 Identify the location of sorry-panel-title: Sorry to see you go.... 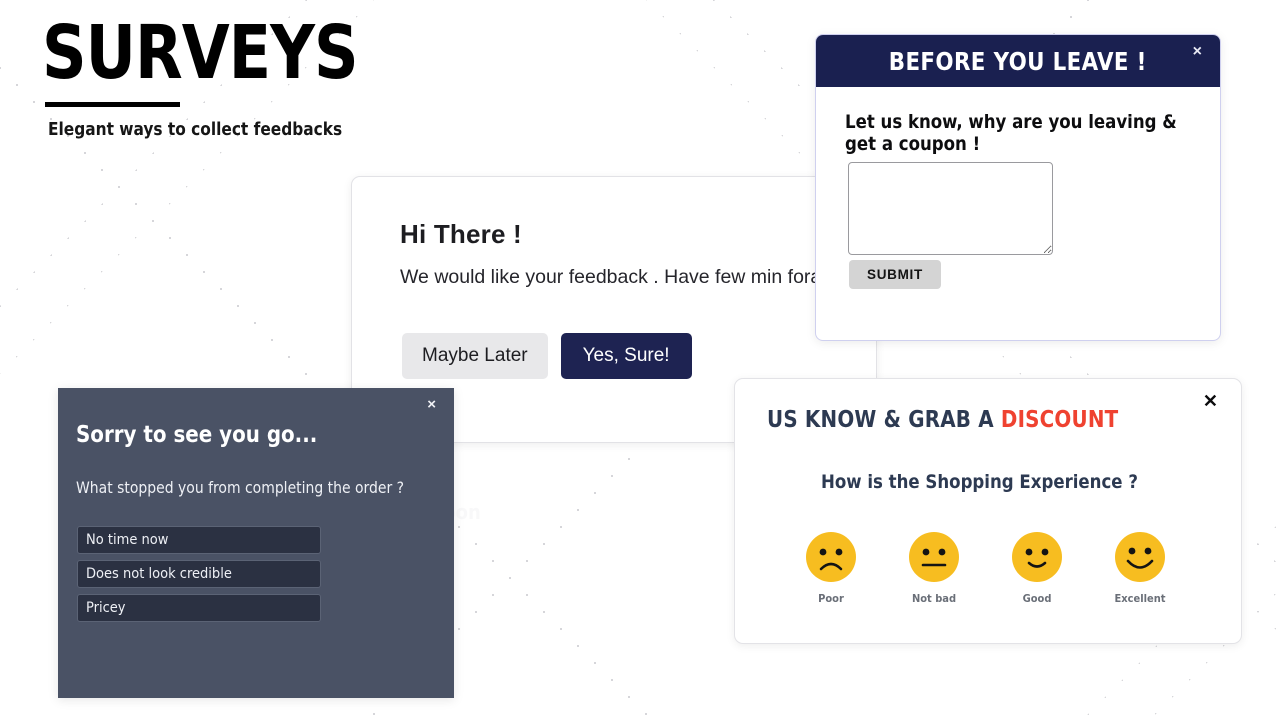
(197, 435).